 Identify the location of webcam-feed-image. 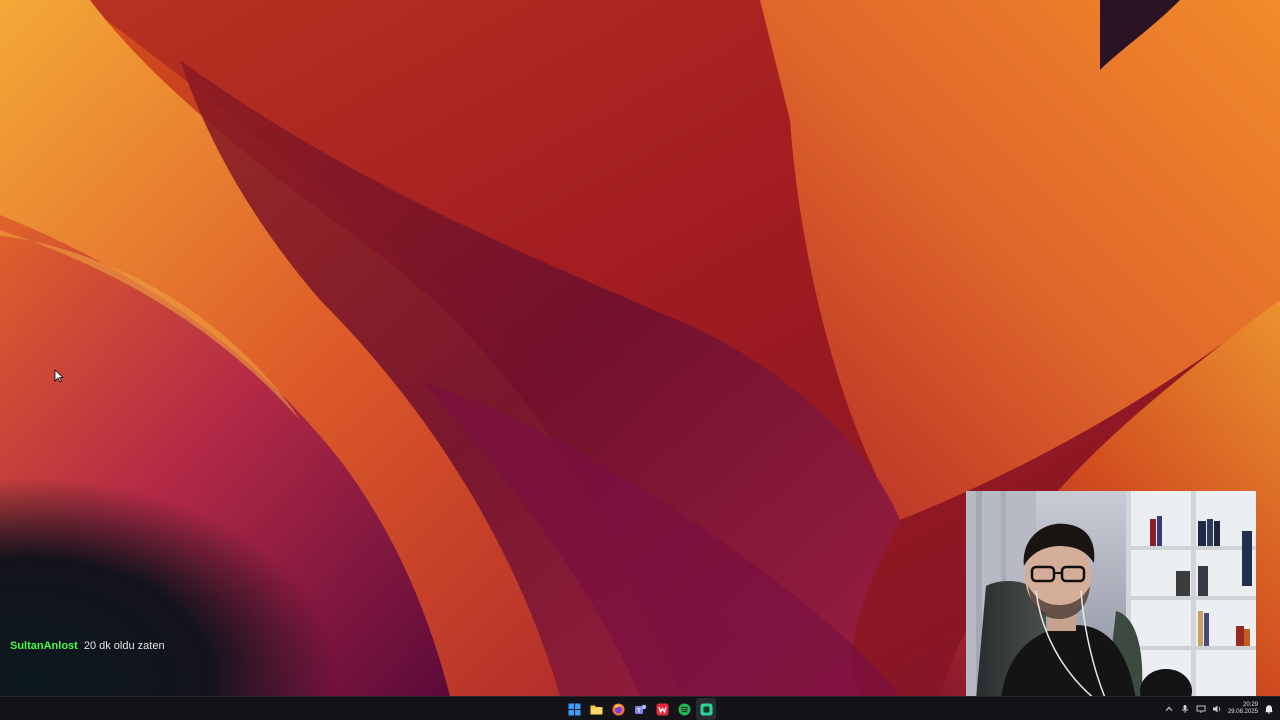
(1111, 593).